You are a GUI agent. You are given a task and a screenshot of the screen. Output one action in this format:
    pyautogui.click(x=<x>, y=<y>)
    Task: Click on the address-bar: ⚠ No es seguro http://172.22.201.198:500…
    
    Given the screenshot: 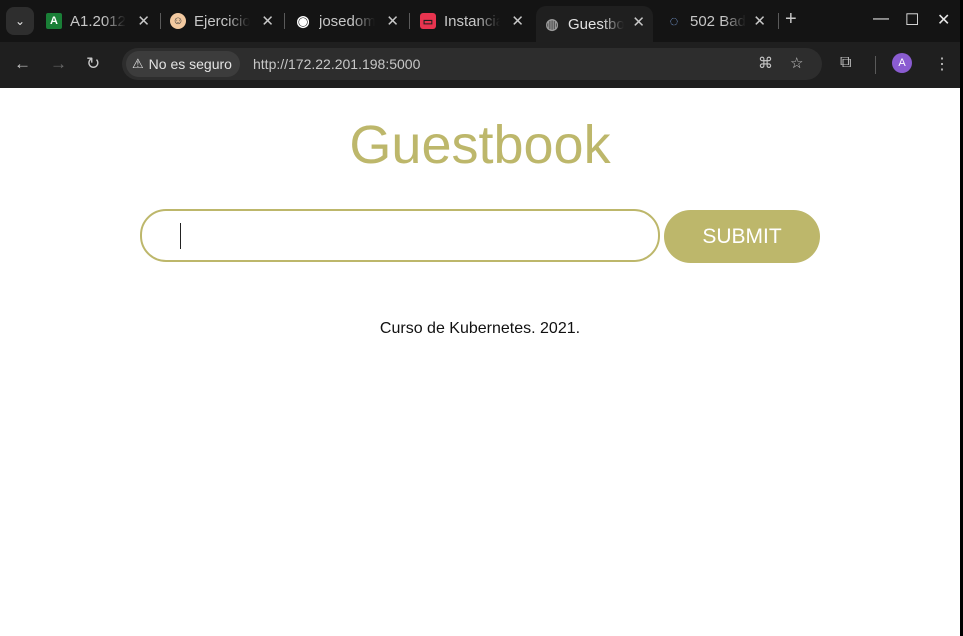 What is the action you would take?
    pyautogui.click(x=472, y=64)
    